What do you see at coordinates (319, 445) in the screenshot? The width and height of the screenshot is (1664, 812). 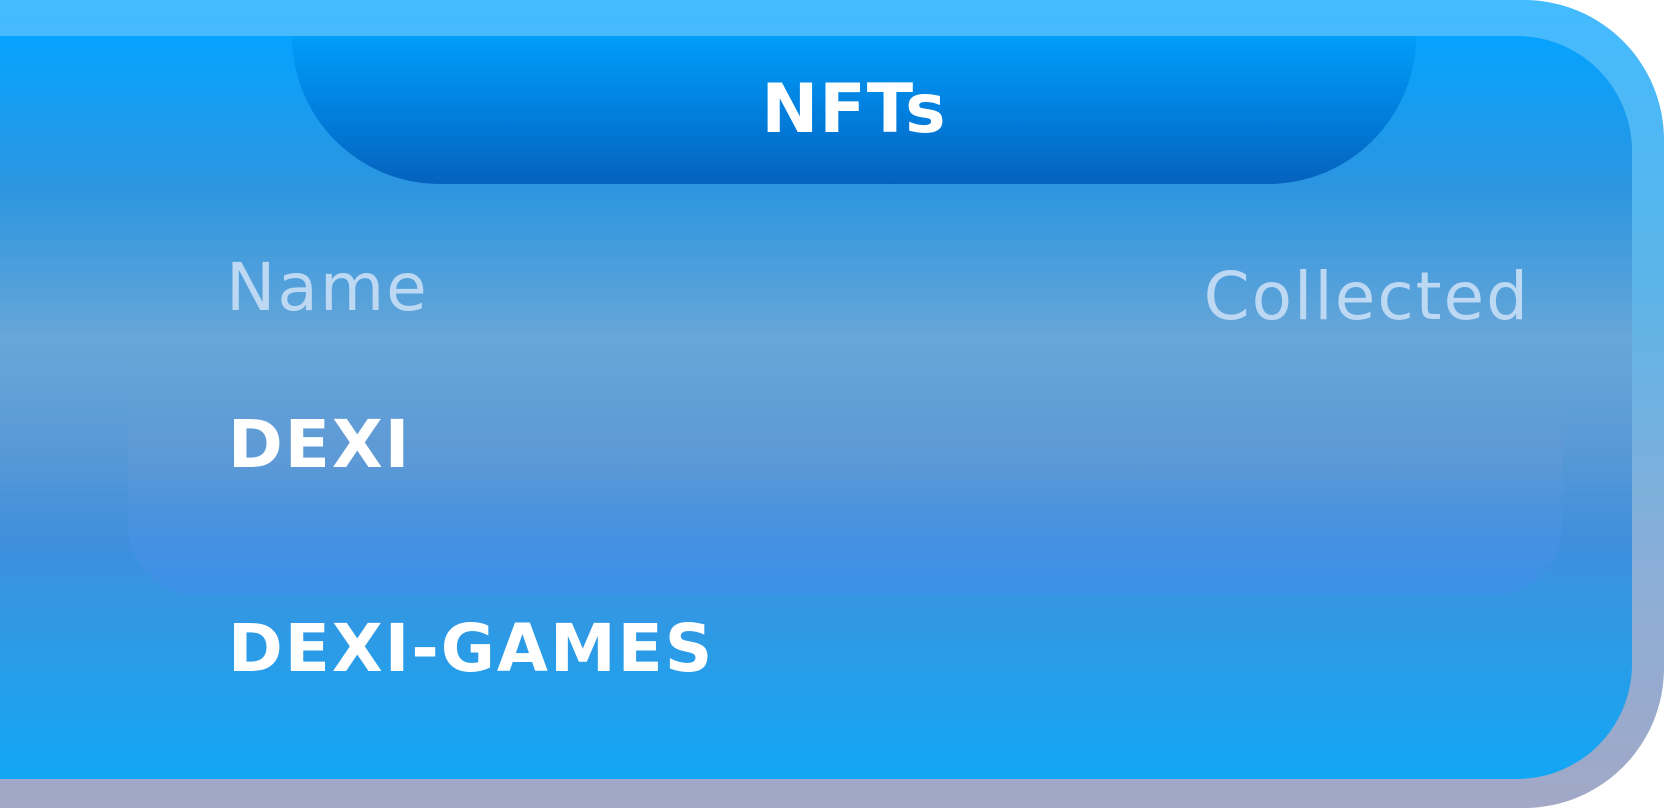 I see `list-item-dexi: DEXI` at bounding box center [319, 445].